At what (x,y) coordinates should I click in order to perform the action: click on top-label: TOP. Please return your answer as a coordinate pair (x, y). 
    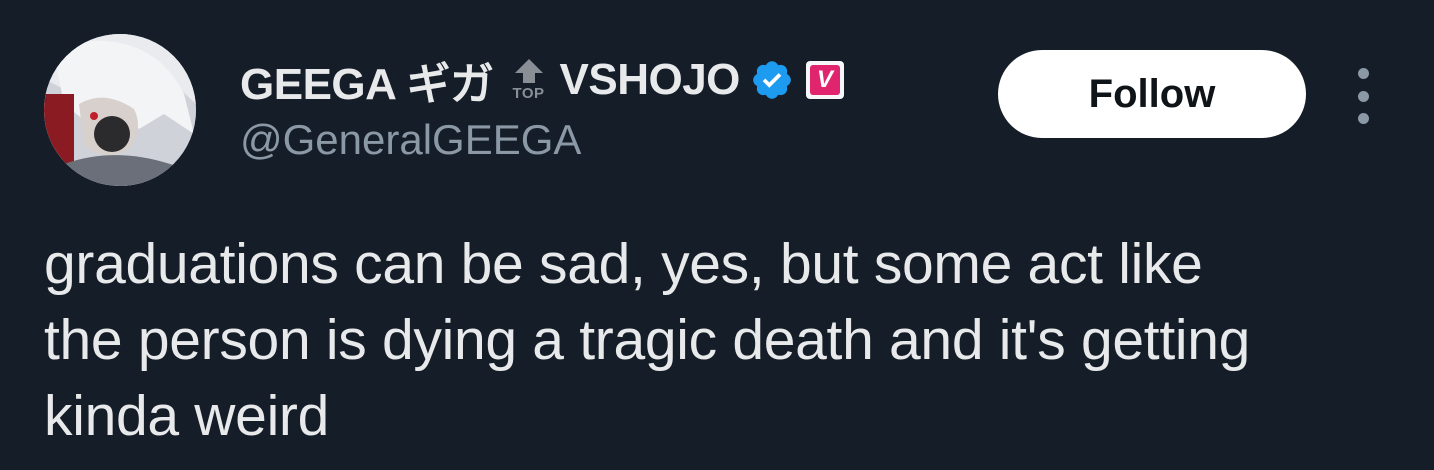
    Looking at the image, I should click on (528, 93).